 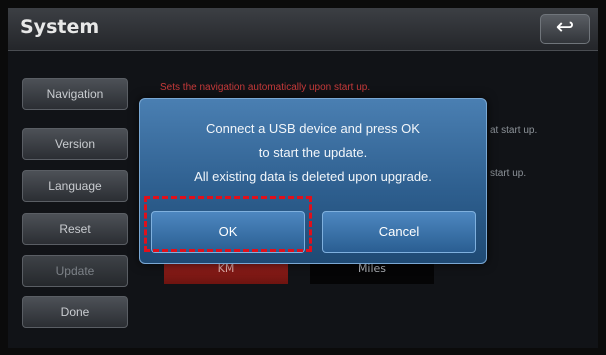 What do you see at coordinates (313, 152) in the screenshot?
I see `dialog-message-line-2: to start the update.` at bounding box center [313, 152].